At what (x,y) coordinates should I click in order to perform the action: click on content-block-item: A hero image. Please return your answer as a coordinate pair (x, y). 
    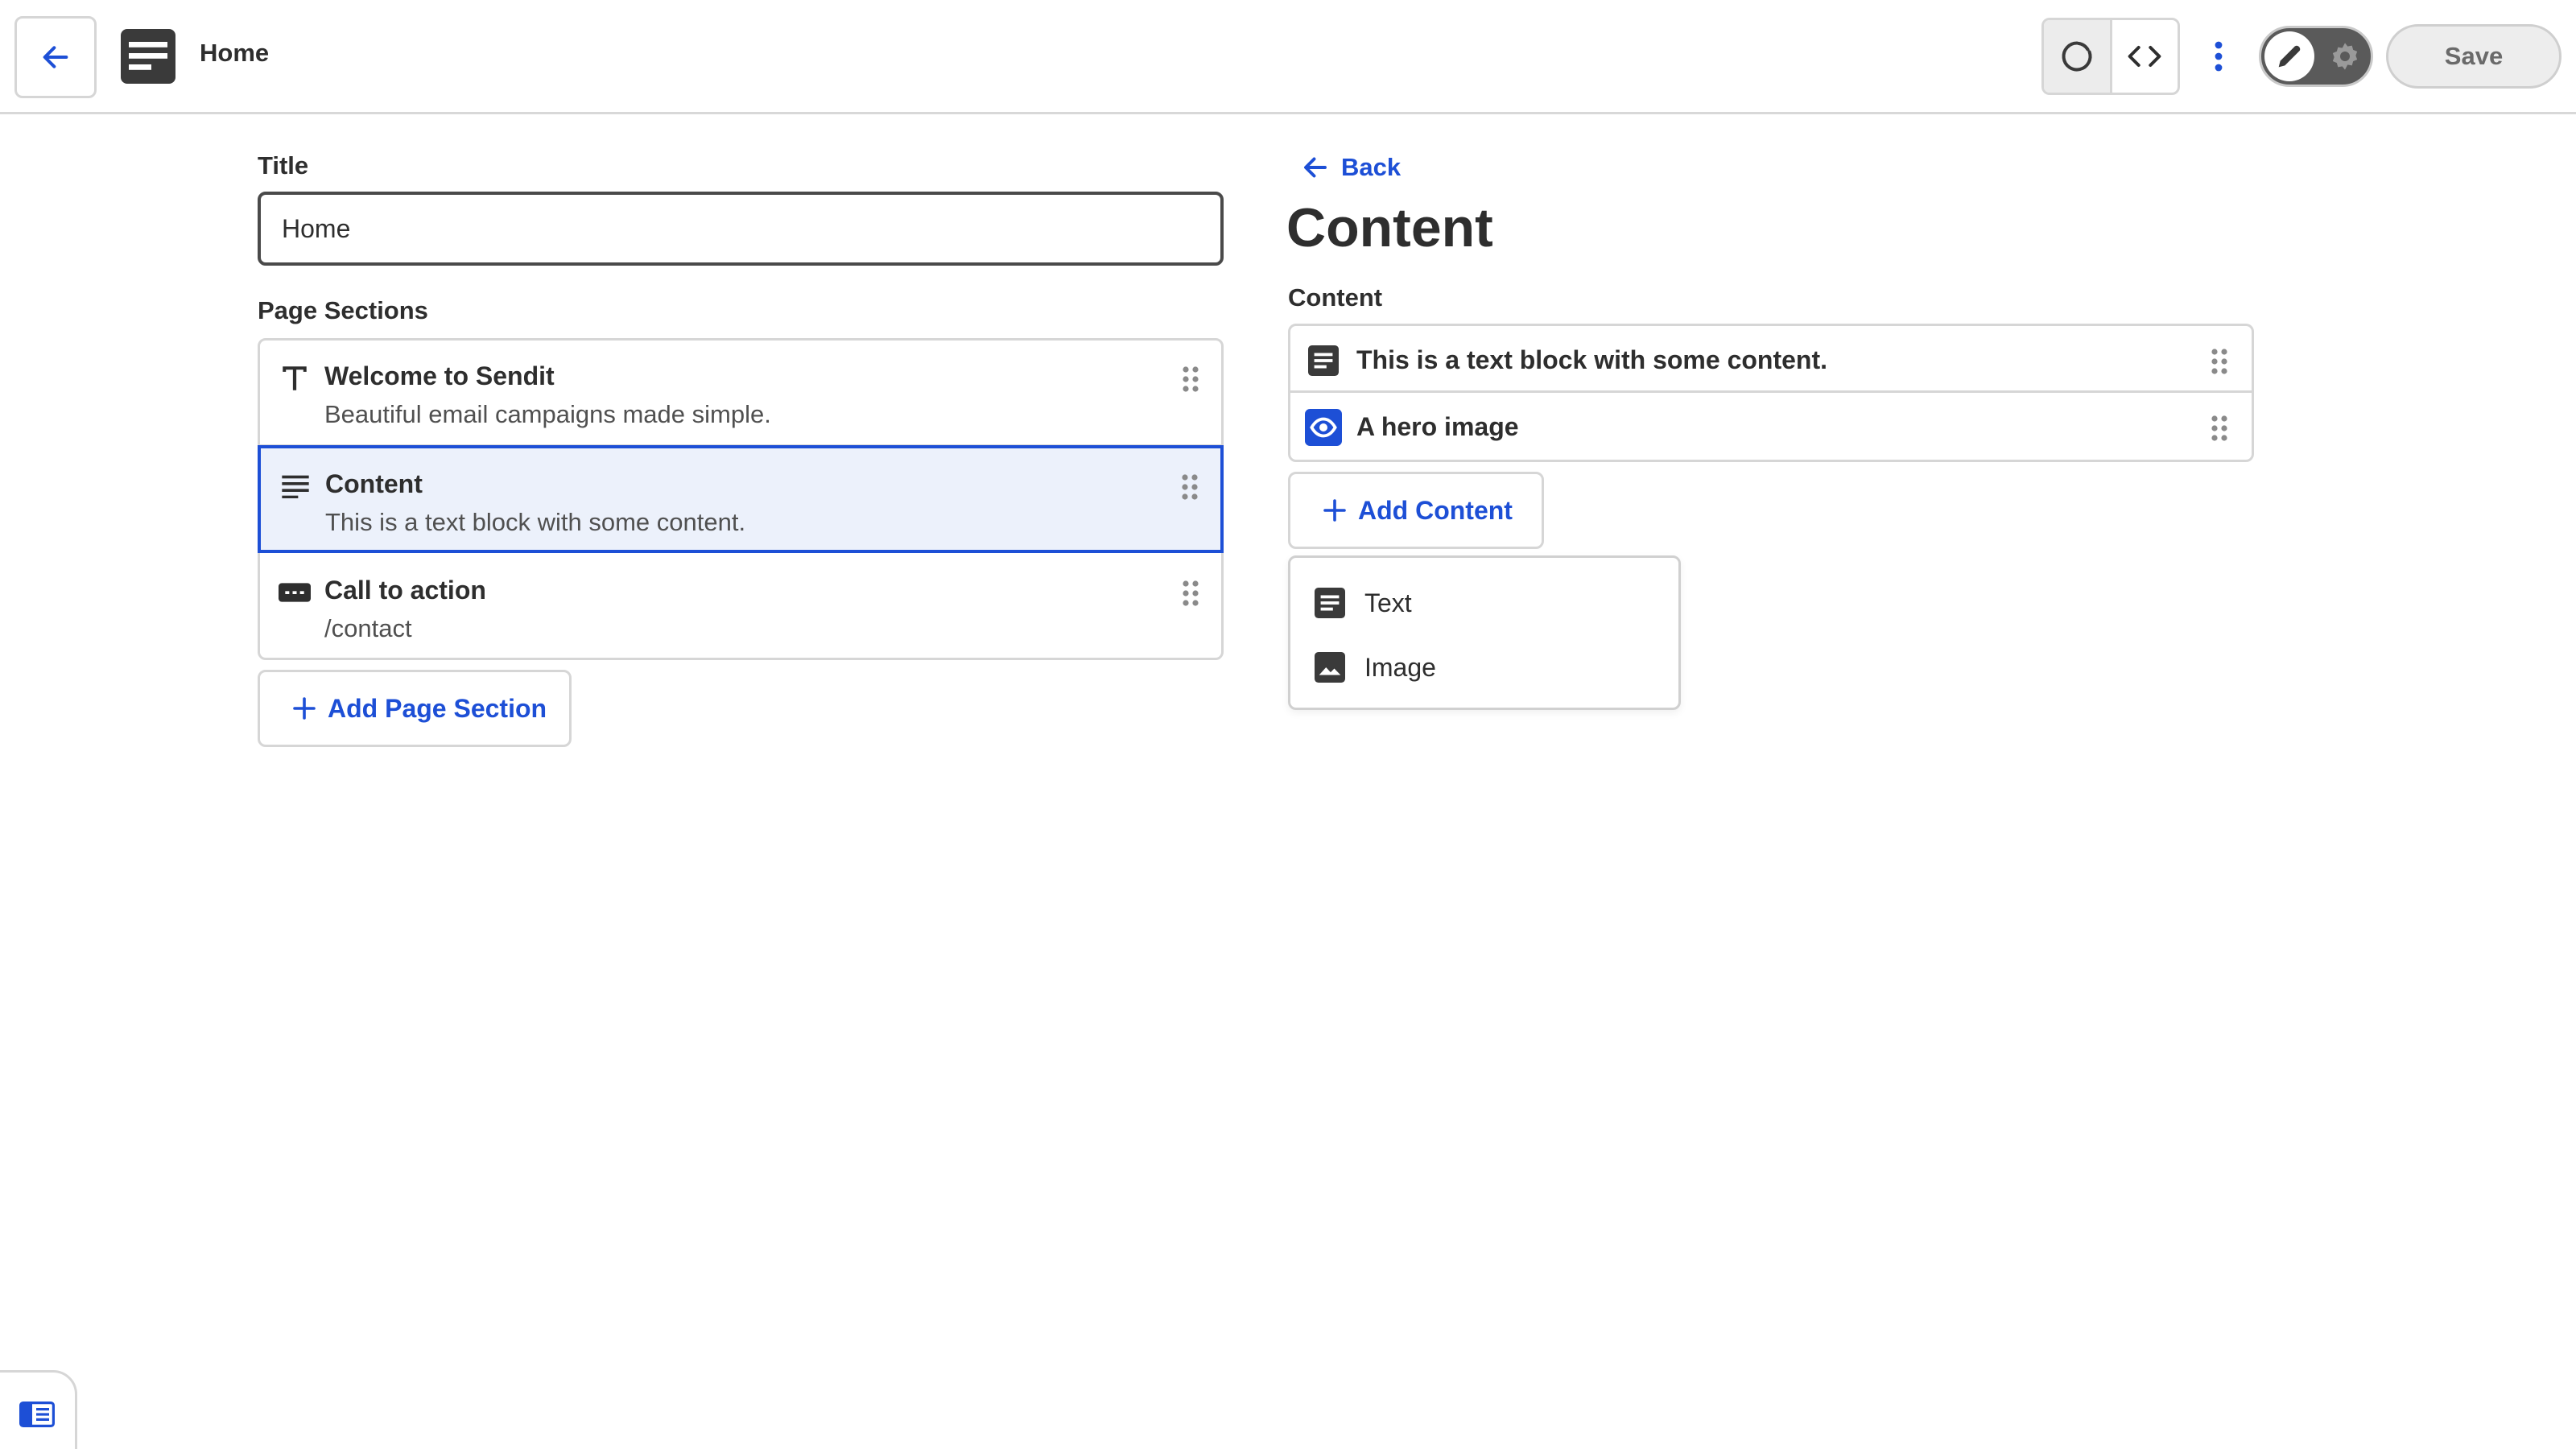
    Looking at the image, I should click on (1771, 426).